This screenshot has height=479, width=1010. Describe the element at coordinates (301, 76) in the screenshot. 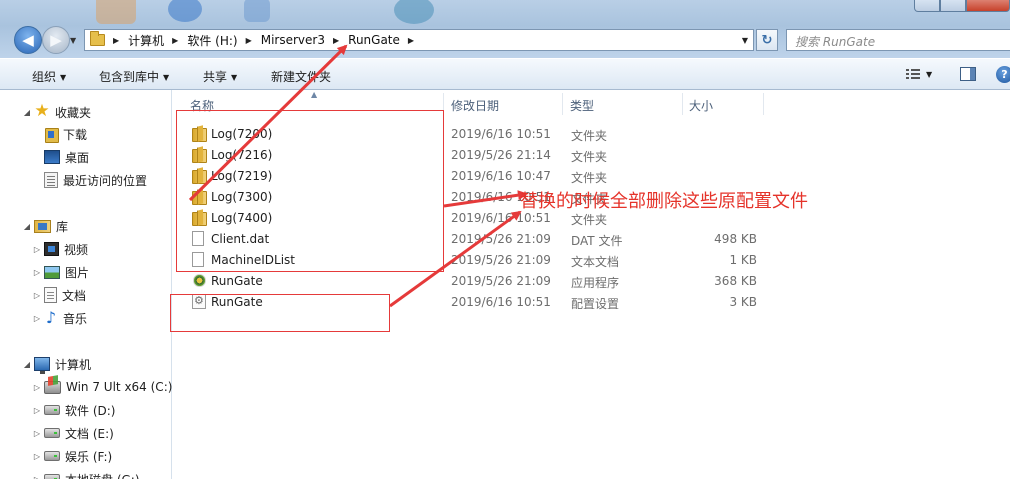

I see `new-folder-button: 新建文件夹` at that location.